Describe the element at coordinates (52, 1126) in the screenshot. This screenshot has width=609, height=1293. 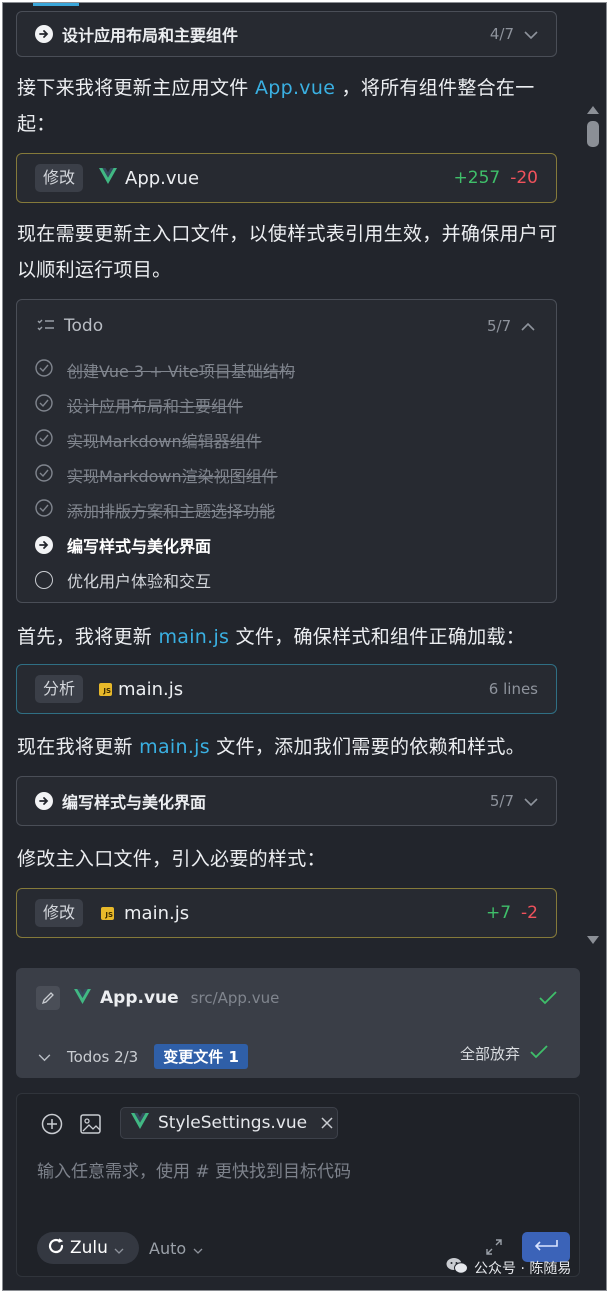
I see `add-context-plus-icon` at that location.